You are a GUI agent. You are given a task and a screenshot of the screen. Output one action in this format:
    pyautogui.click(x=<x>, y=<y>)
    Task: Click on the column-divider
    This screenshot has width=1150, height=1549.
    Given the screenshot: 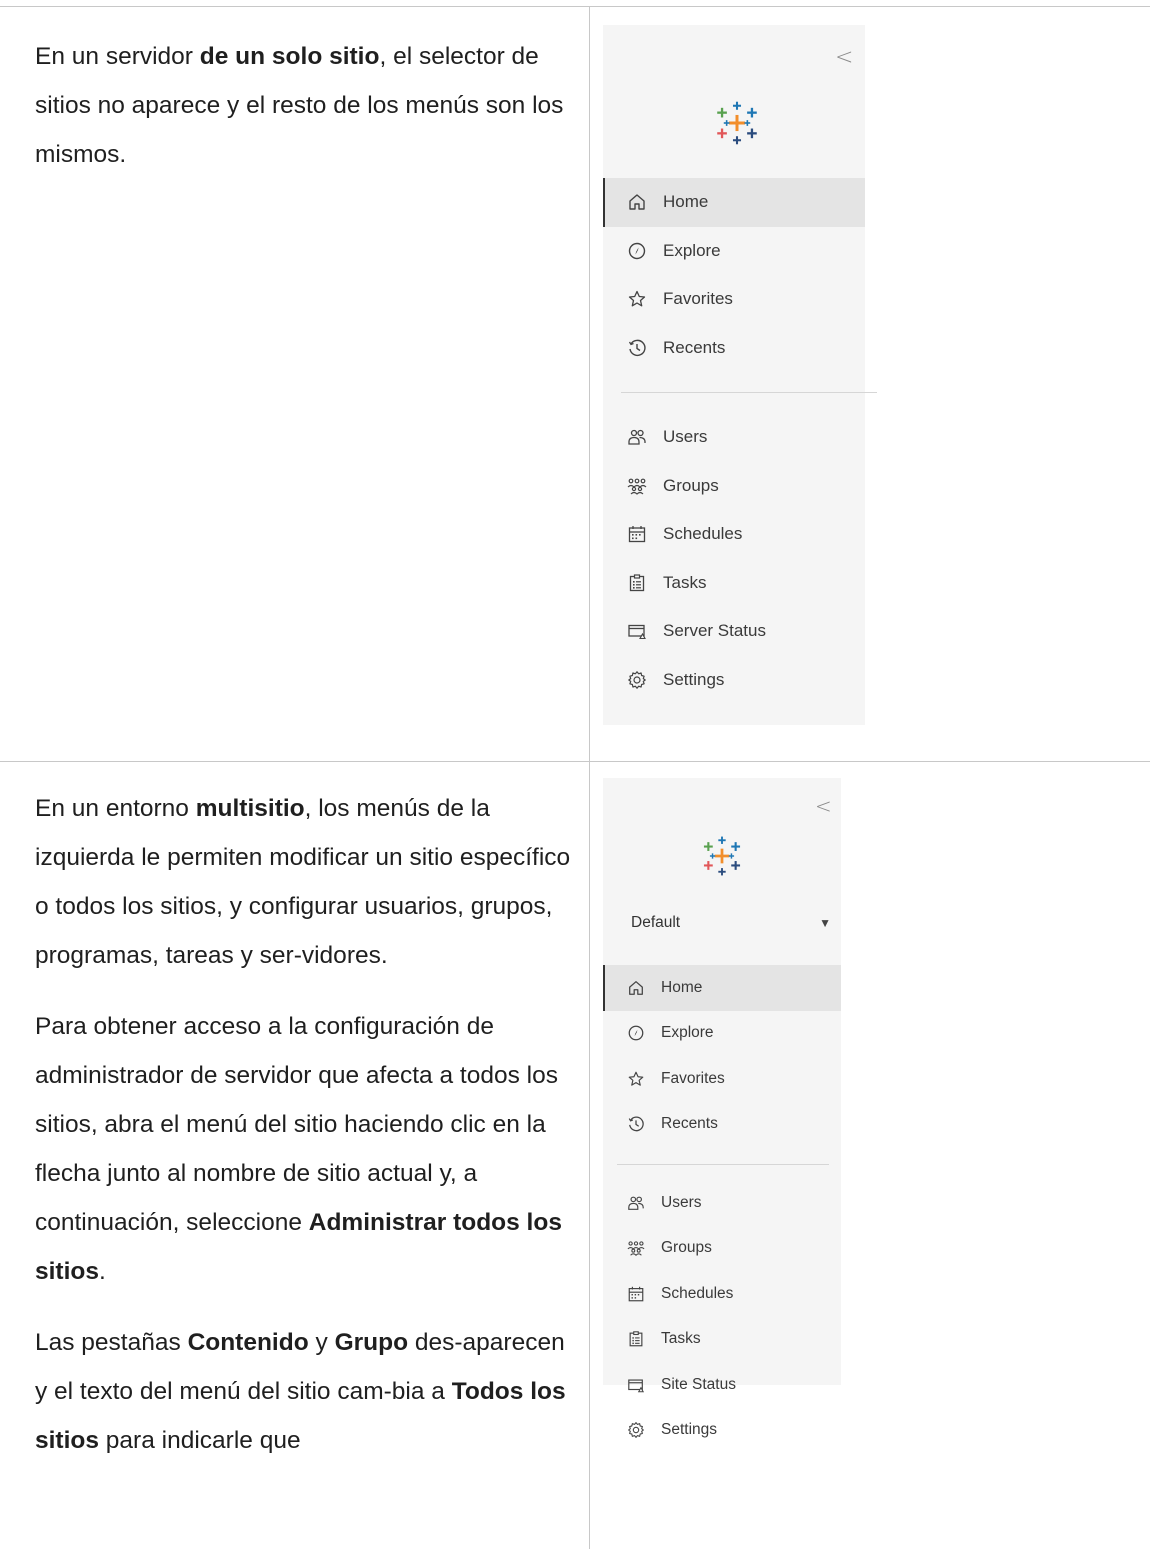 What is the action you would take?
    pyautogui.click(x=589, y=777)
    